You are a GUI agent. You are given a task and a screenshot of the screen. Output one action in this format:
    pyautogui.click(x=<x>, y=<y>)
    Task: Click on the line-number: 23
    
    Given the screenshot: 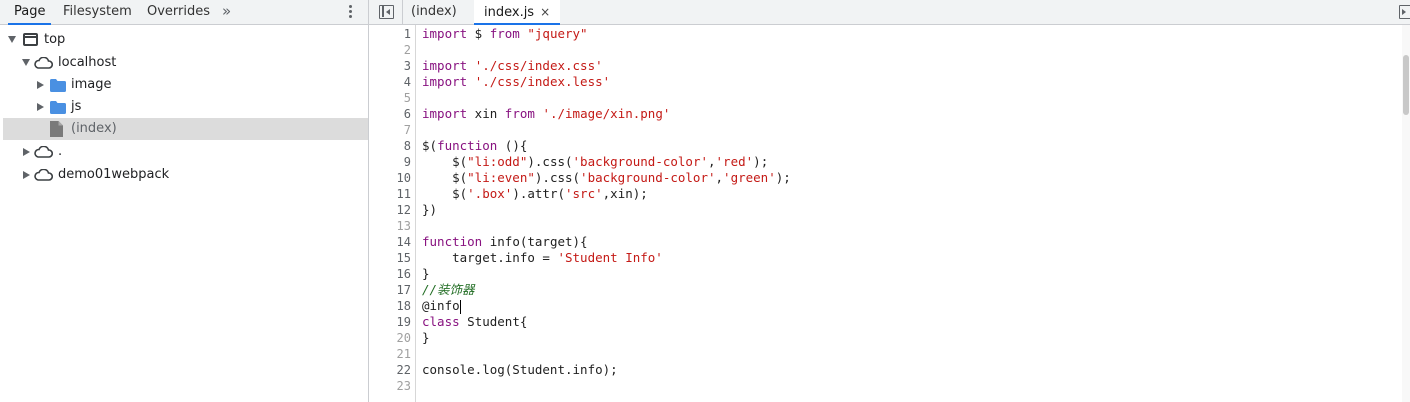 What is the action you would take?
    pyautogui.click(x=404, y=386)
    